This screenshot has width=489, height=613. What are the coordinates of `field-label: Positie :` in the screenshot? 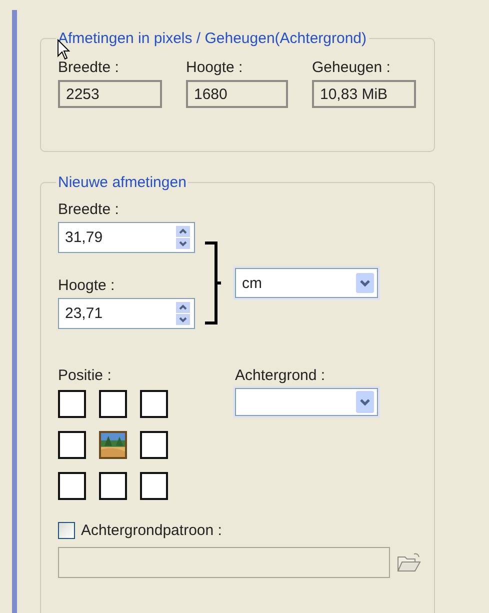 It's located at (85, 375).